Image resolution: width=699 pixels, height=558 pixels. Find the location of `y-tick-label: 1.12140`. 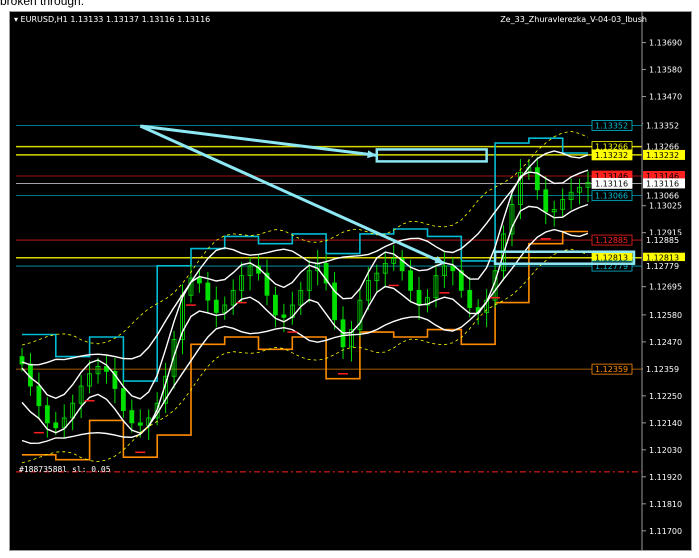

y-tick-label: 1.12140 is located at coordinates (665, 423).